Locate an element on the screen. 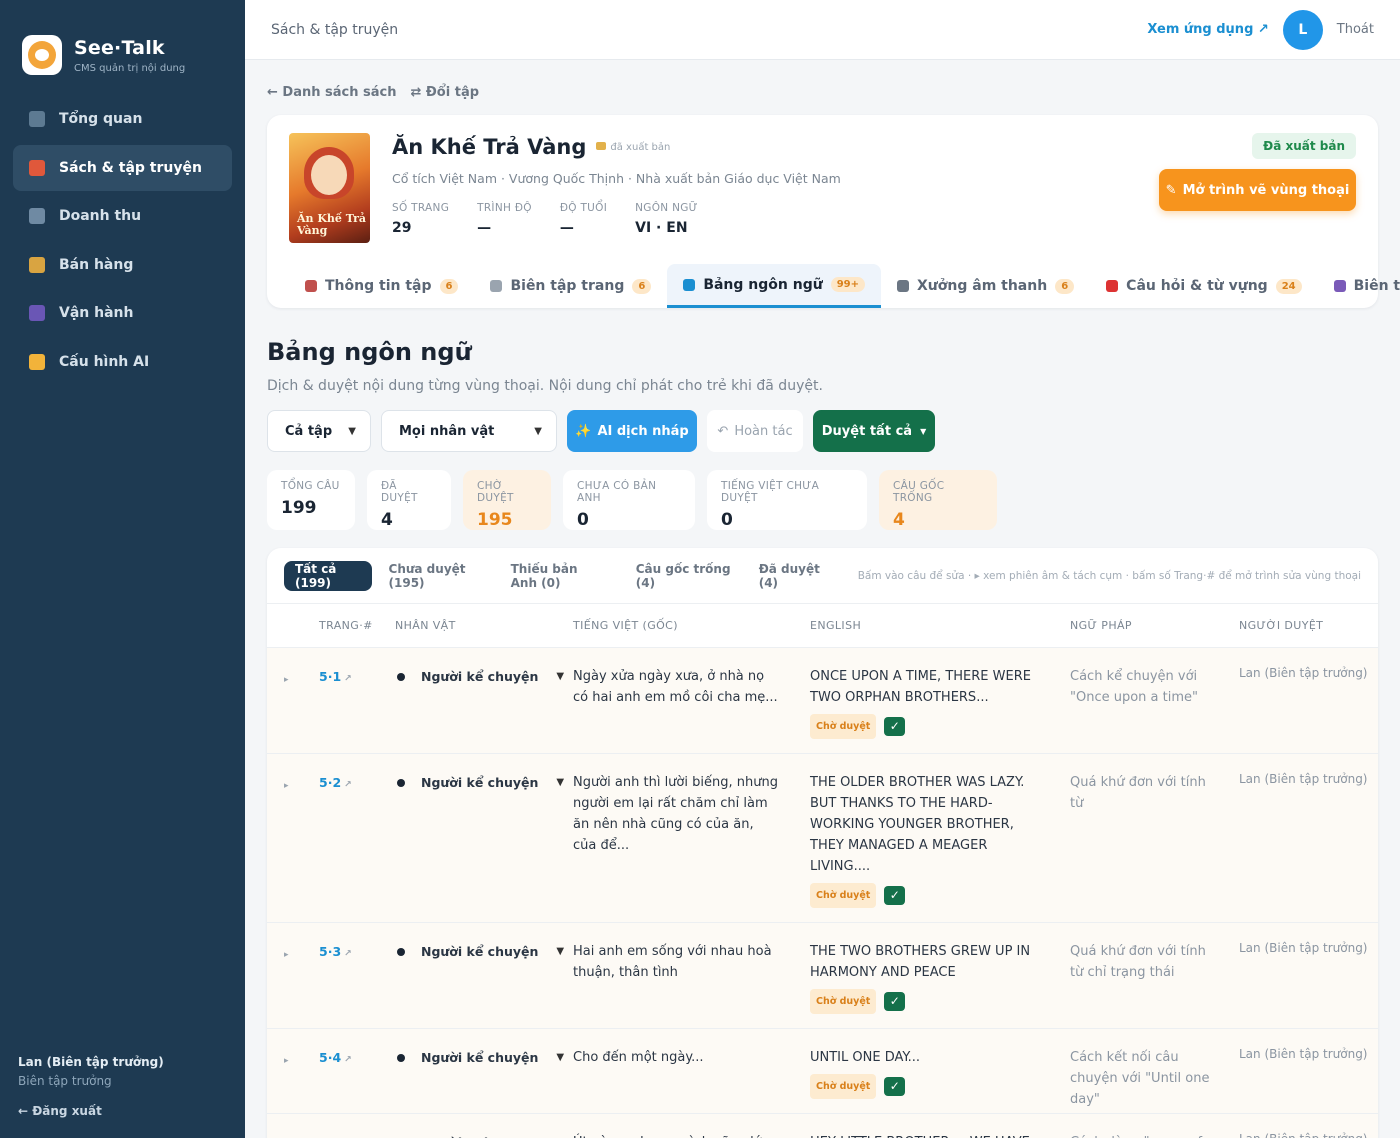 The image size is (1400, 1138). filter-chip: Đã duyệt (4) is located at coordinates (793, 576).